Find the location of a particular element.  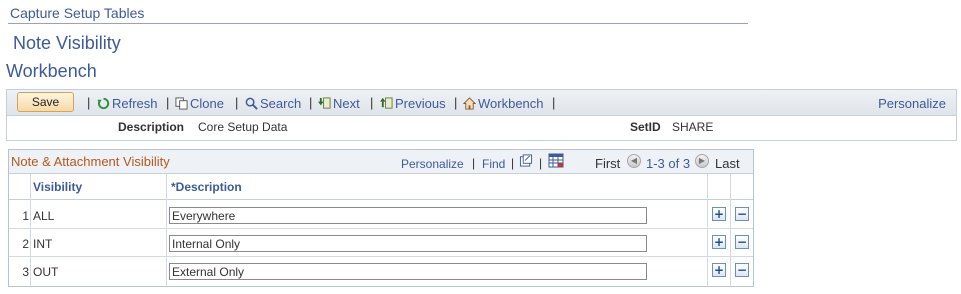

clone-button: Clone is located at coordinates (199, 103).